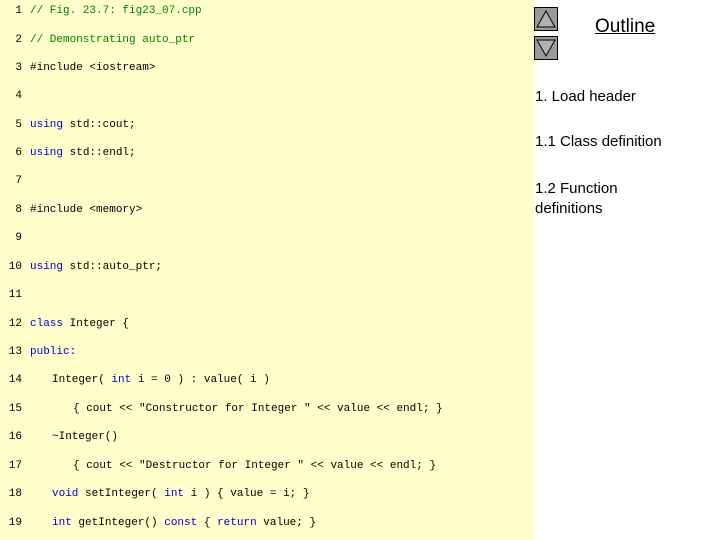  Describe the element at coordinates (99, 125) in the screenshot. I see `code-token: std::cout;` at that location.